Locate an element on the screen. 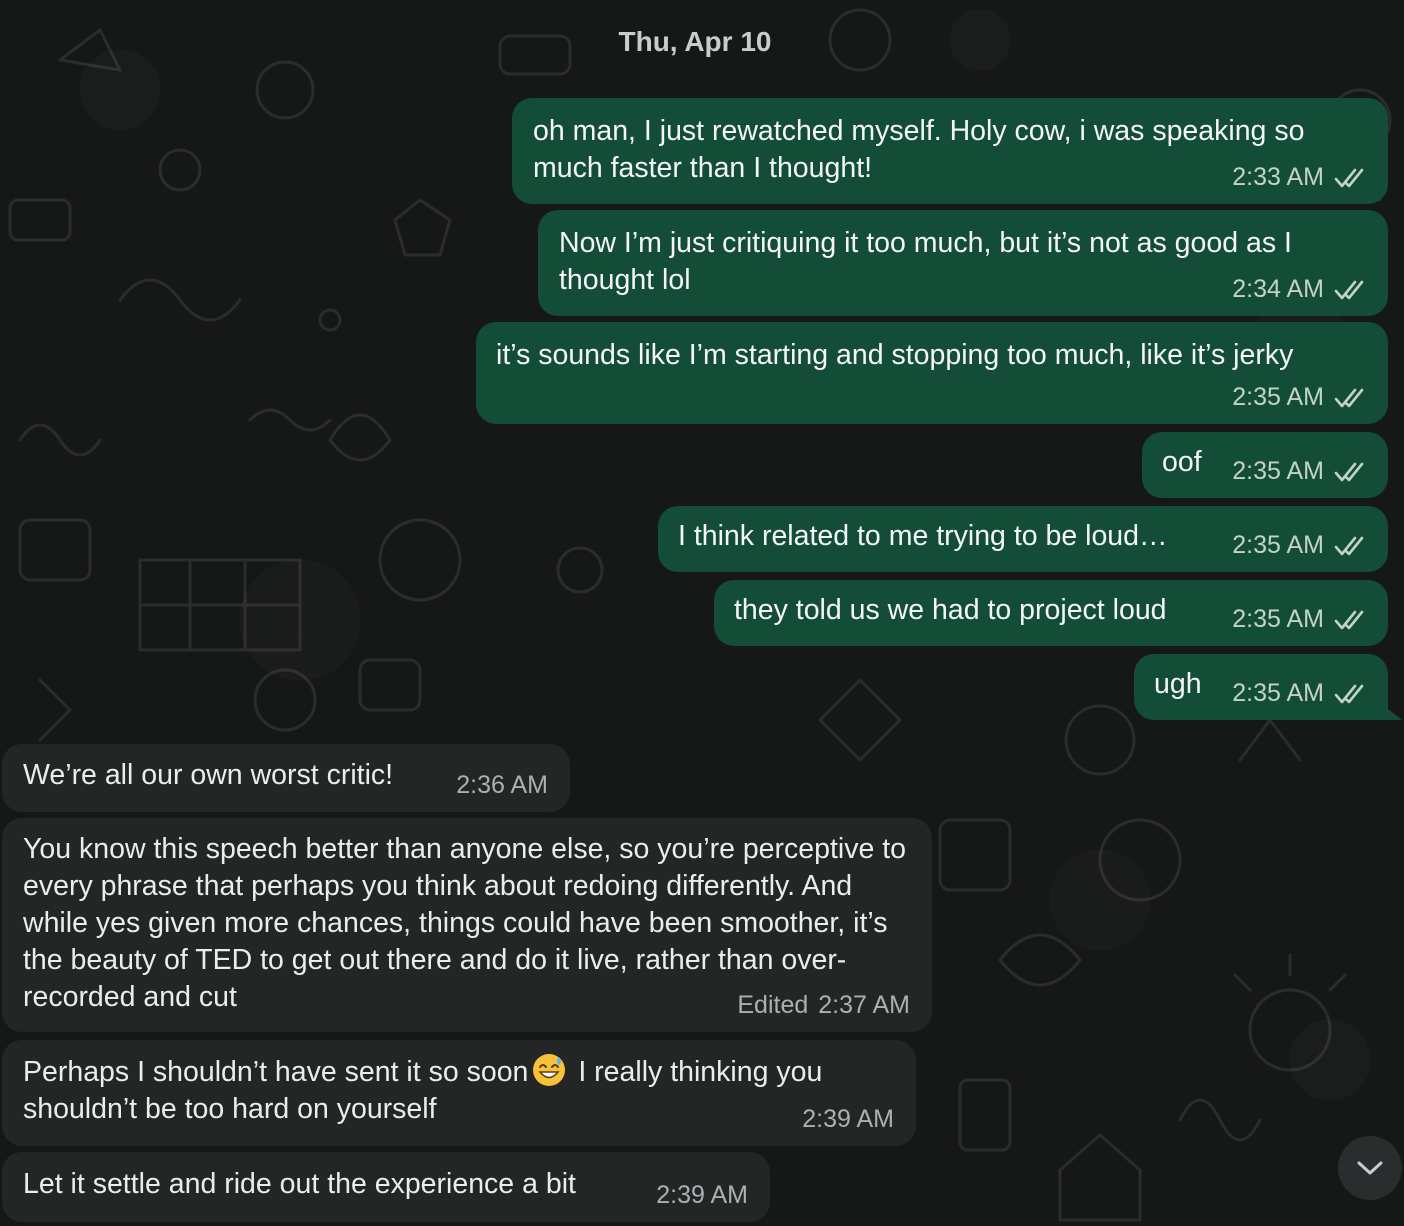 The image size is (1404, 1226). incoming-message: We’re all our own worst critic! 2:36 AM is located at coordinates (286, 778).